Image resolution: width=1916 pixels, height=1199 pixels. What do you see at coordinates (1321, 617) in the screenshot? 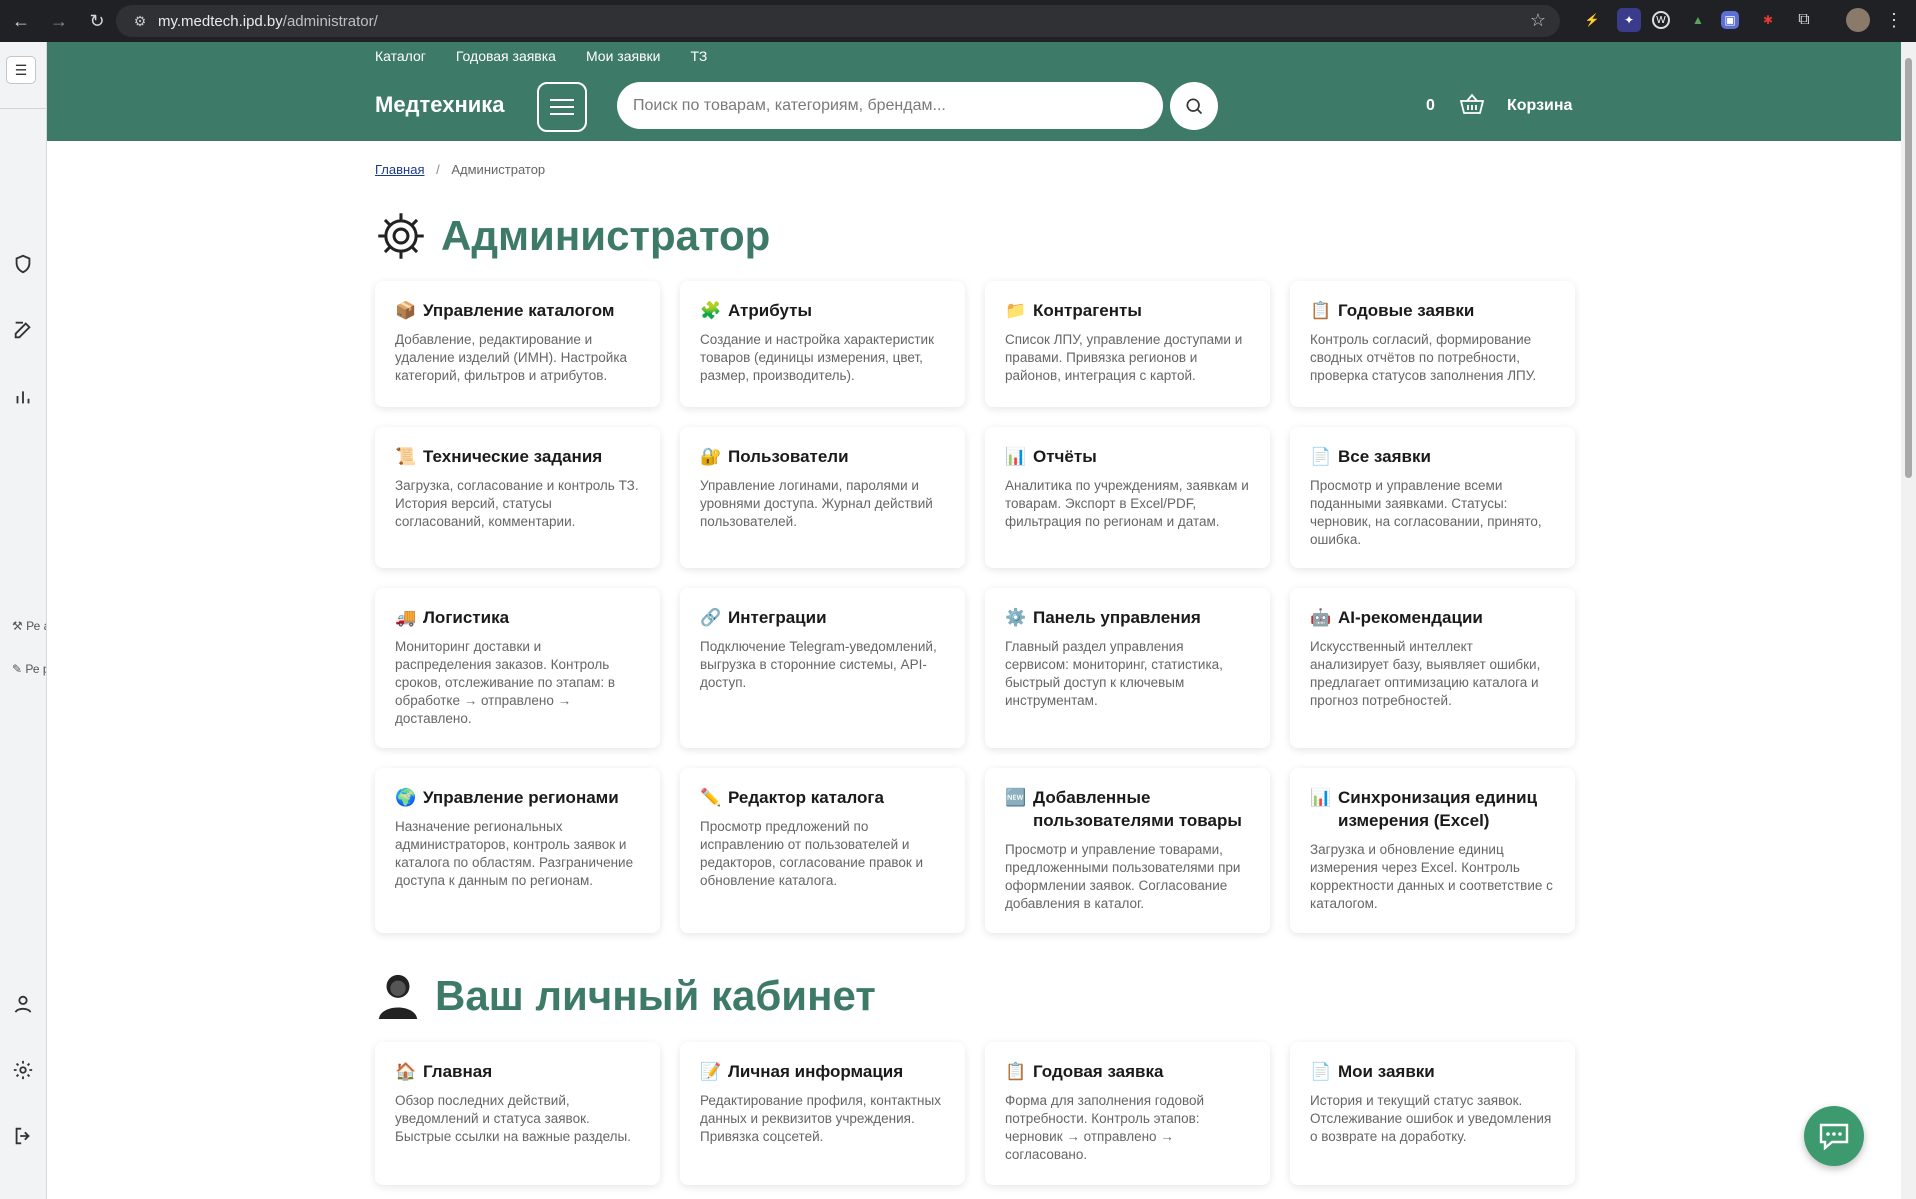
I see `card-emoji-icon: 🤖` at bounding box center [1321, 617].